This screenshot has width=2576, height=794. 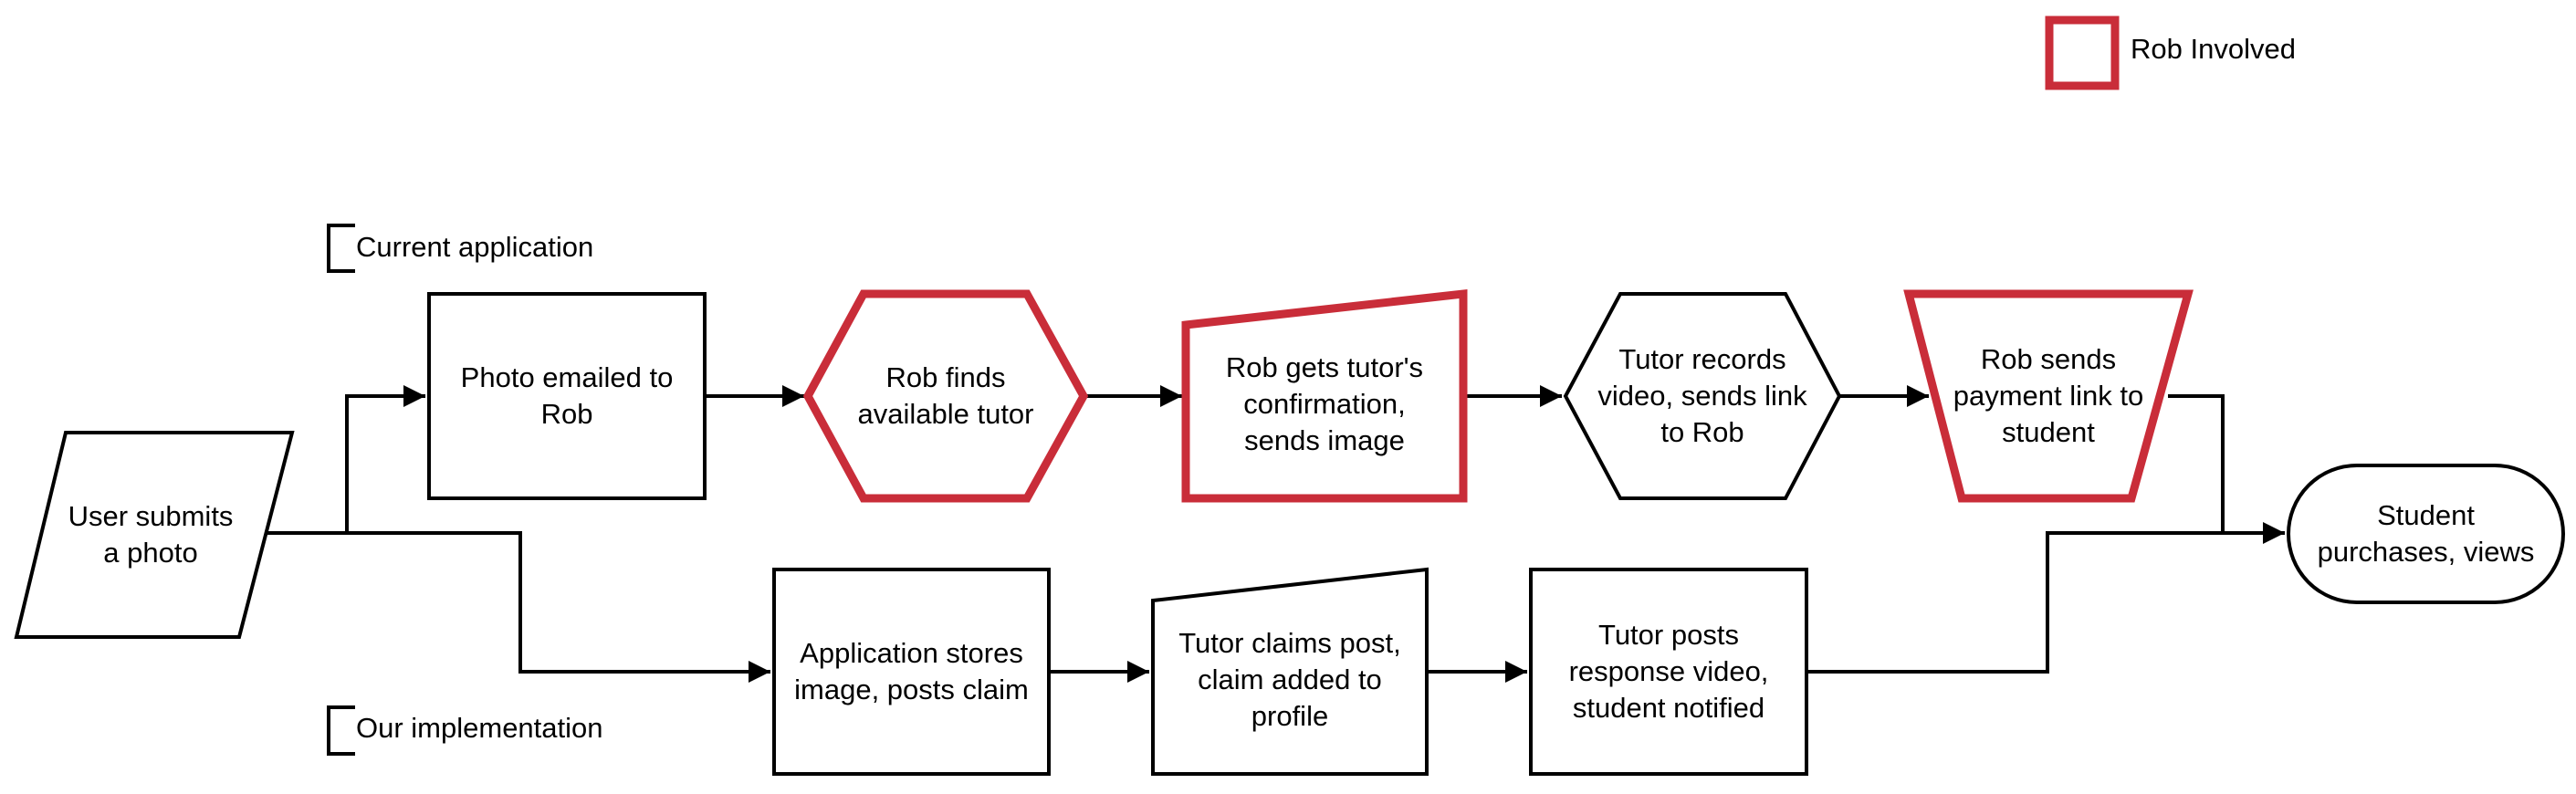 What do you see at coordinates (480, 728) in the screenshot?
I see `lane-label-ours: Our implementation` at bounding box center [480, 728].